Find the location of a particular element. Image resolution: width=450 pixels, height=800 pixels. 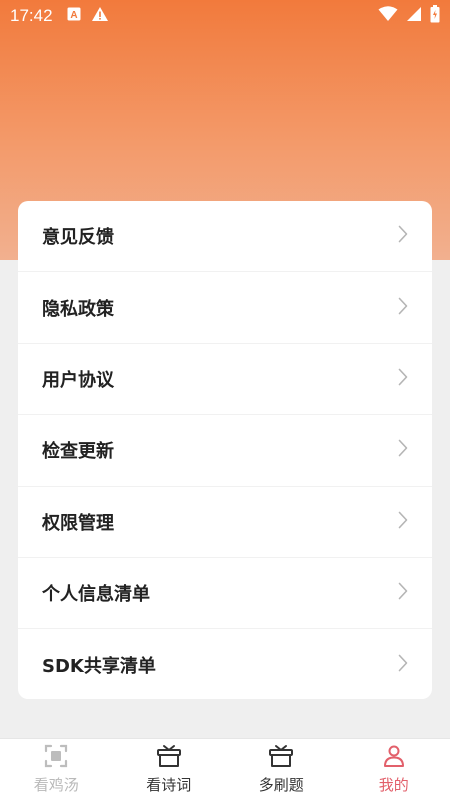

menu-item-check-update: 检查更新 is located at coordinates (225, 451).